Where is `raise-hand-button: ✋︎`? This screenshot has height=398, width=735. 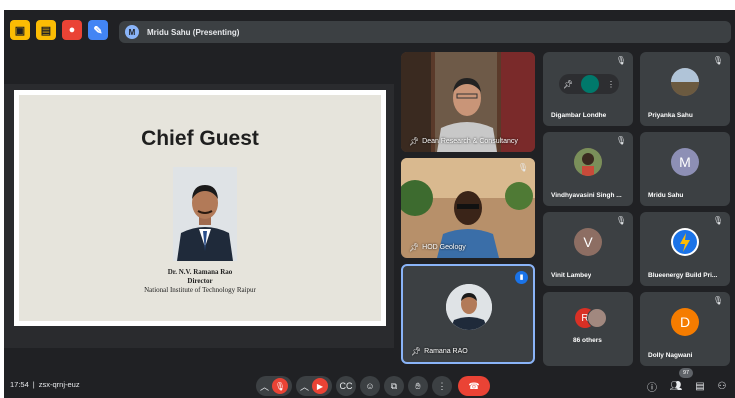 raise-hand-button: ✋︎ is located at coordinates (418, 386).